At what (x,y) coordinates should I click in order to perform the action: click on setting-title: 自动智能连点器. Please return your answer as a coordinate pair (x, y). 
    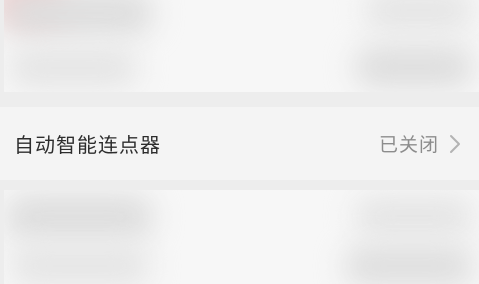
    Looking at the image, I should click on (87, 145).